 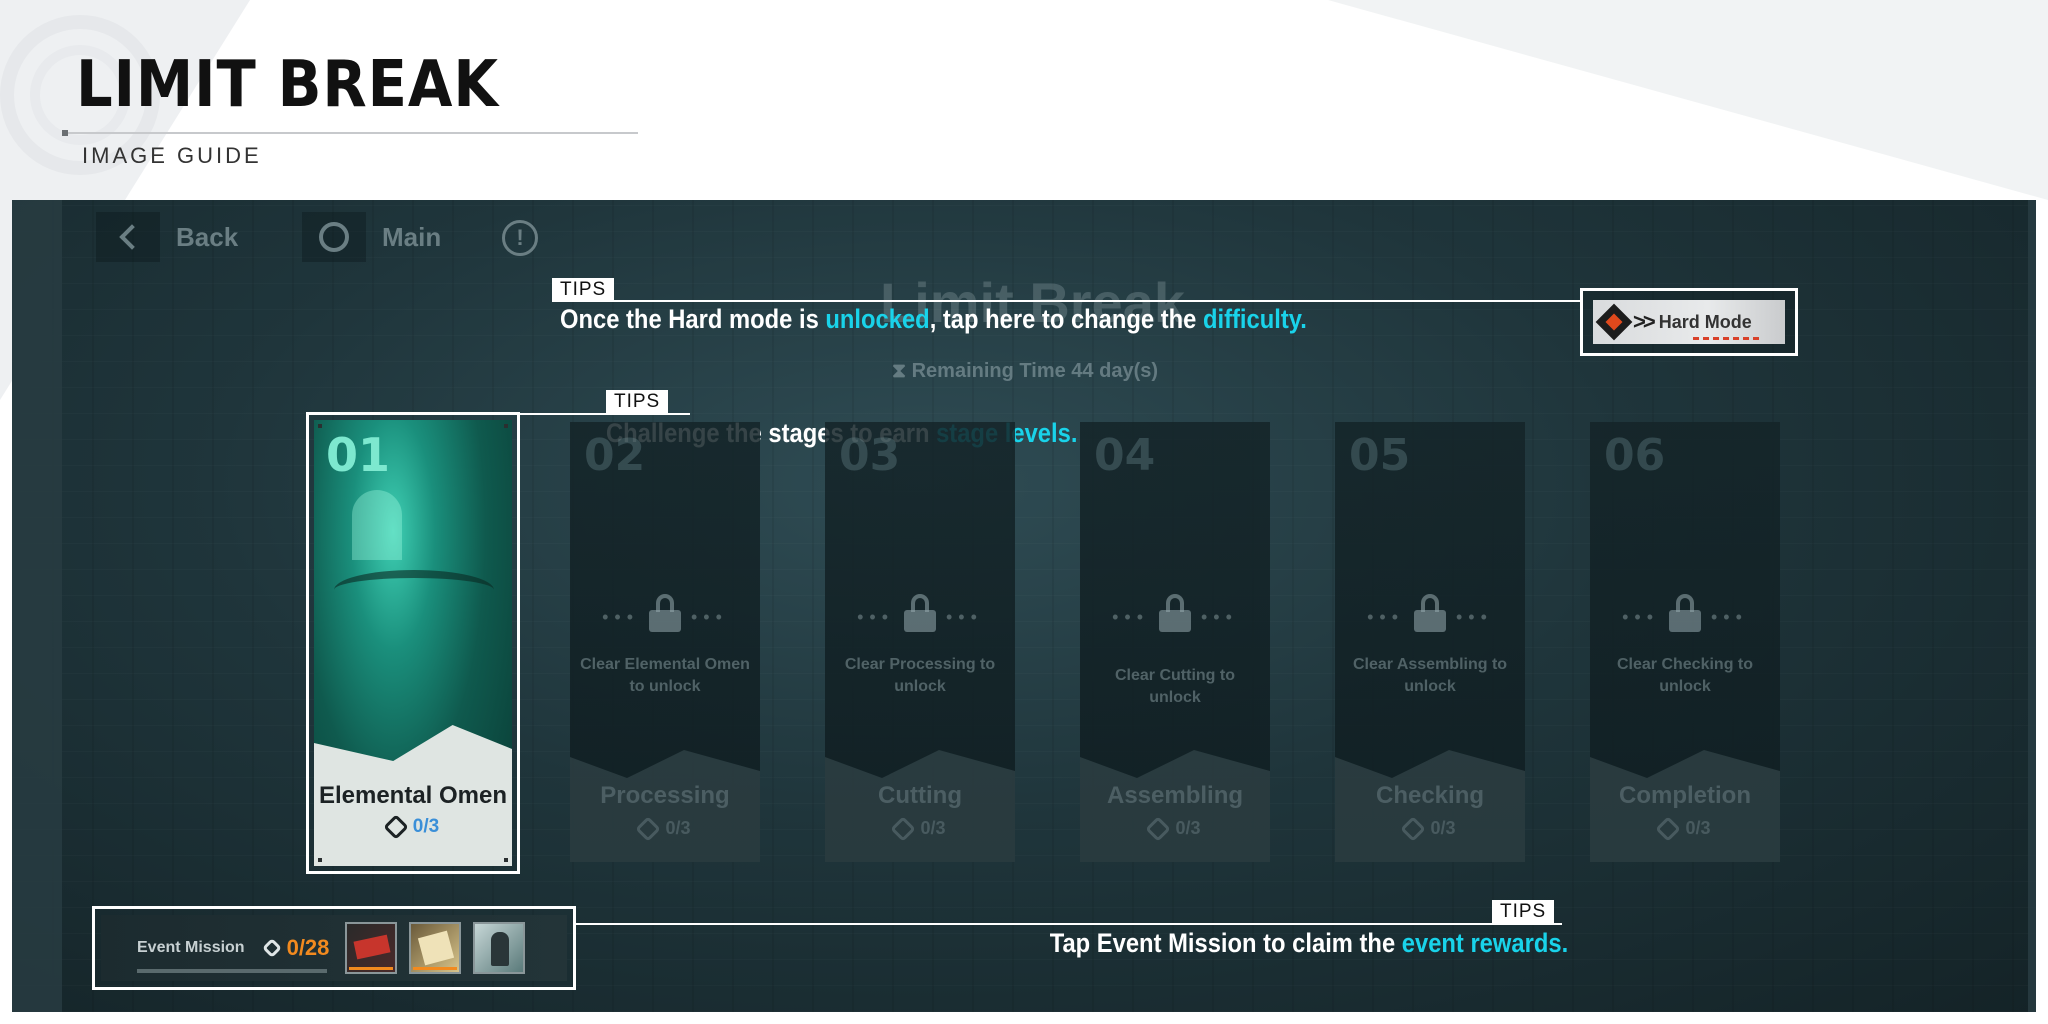 I want to click on back-label: Back, so click(x=207, y=236).